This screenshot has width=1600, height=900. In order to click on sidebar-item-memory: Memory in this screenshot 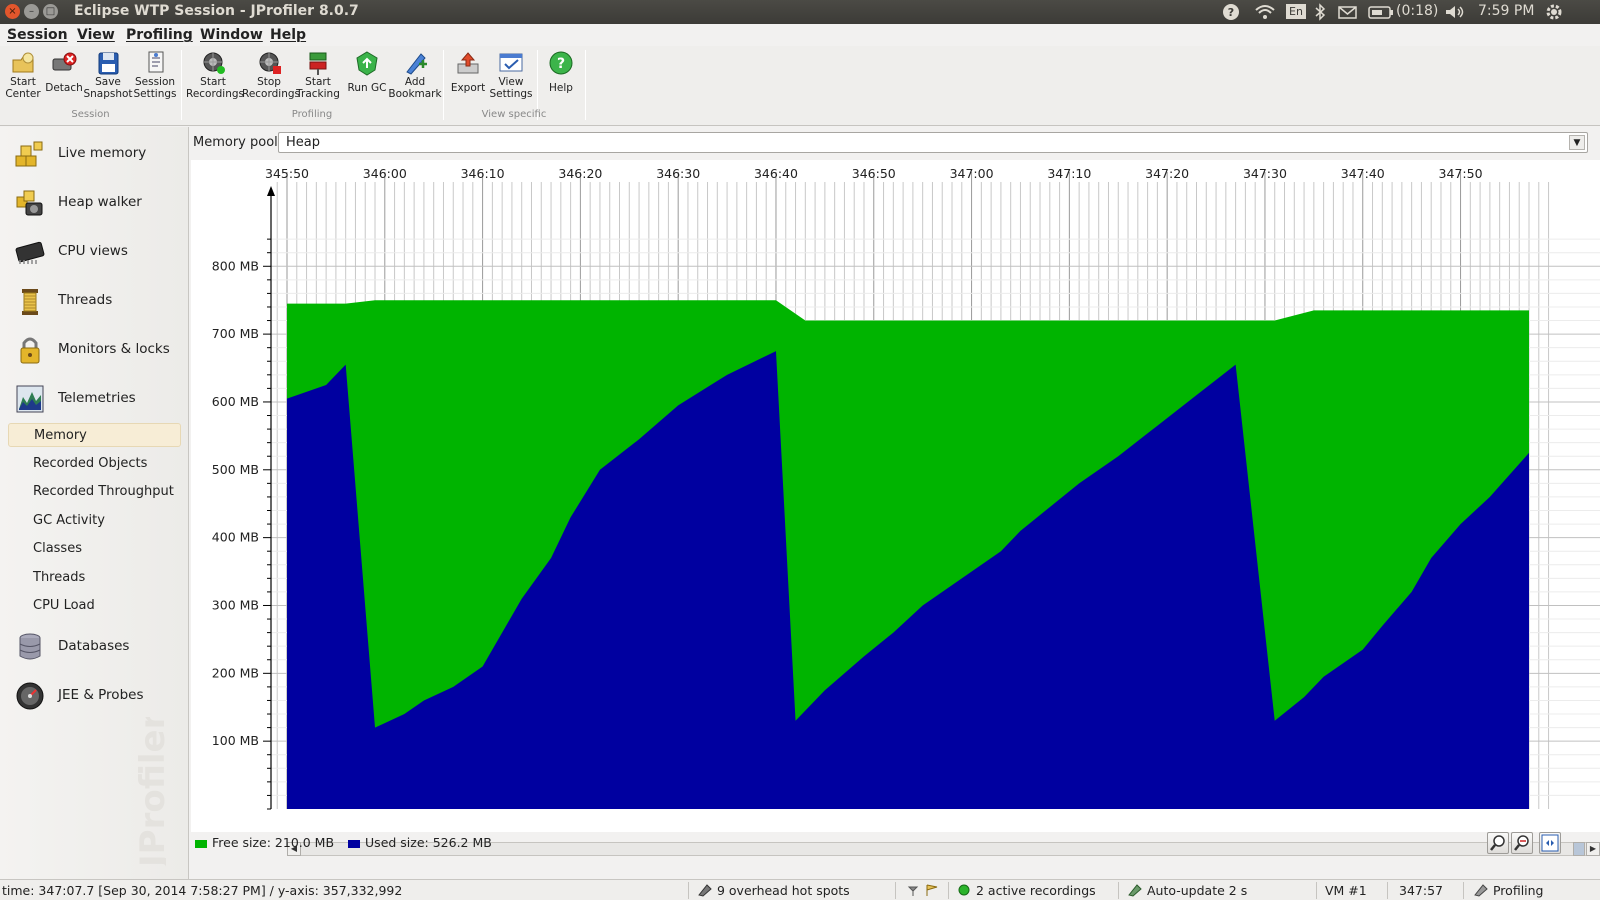, I will do `click(94, 435)`.